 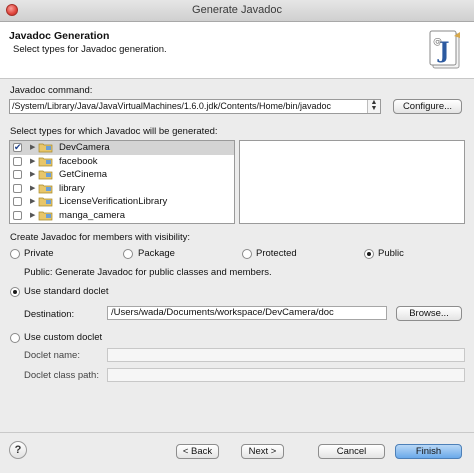 I want to click on radio-private, so click(x=15, y=254).